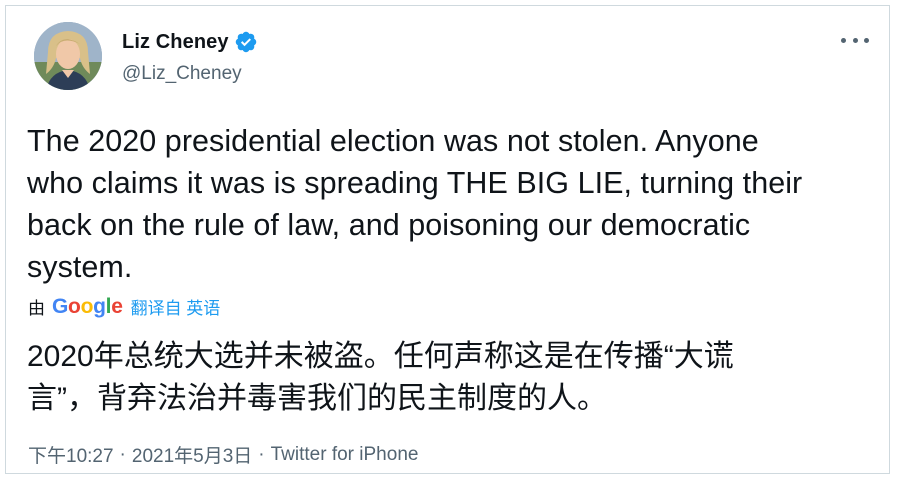 The width and height of the screenshot is (897, 479). Describe the element at coordinates (345, 455) in the screenshot. I see `tweet-source: Twitter for iPhone` at that location.